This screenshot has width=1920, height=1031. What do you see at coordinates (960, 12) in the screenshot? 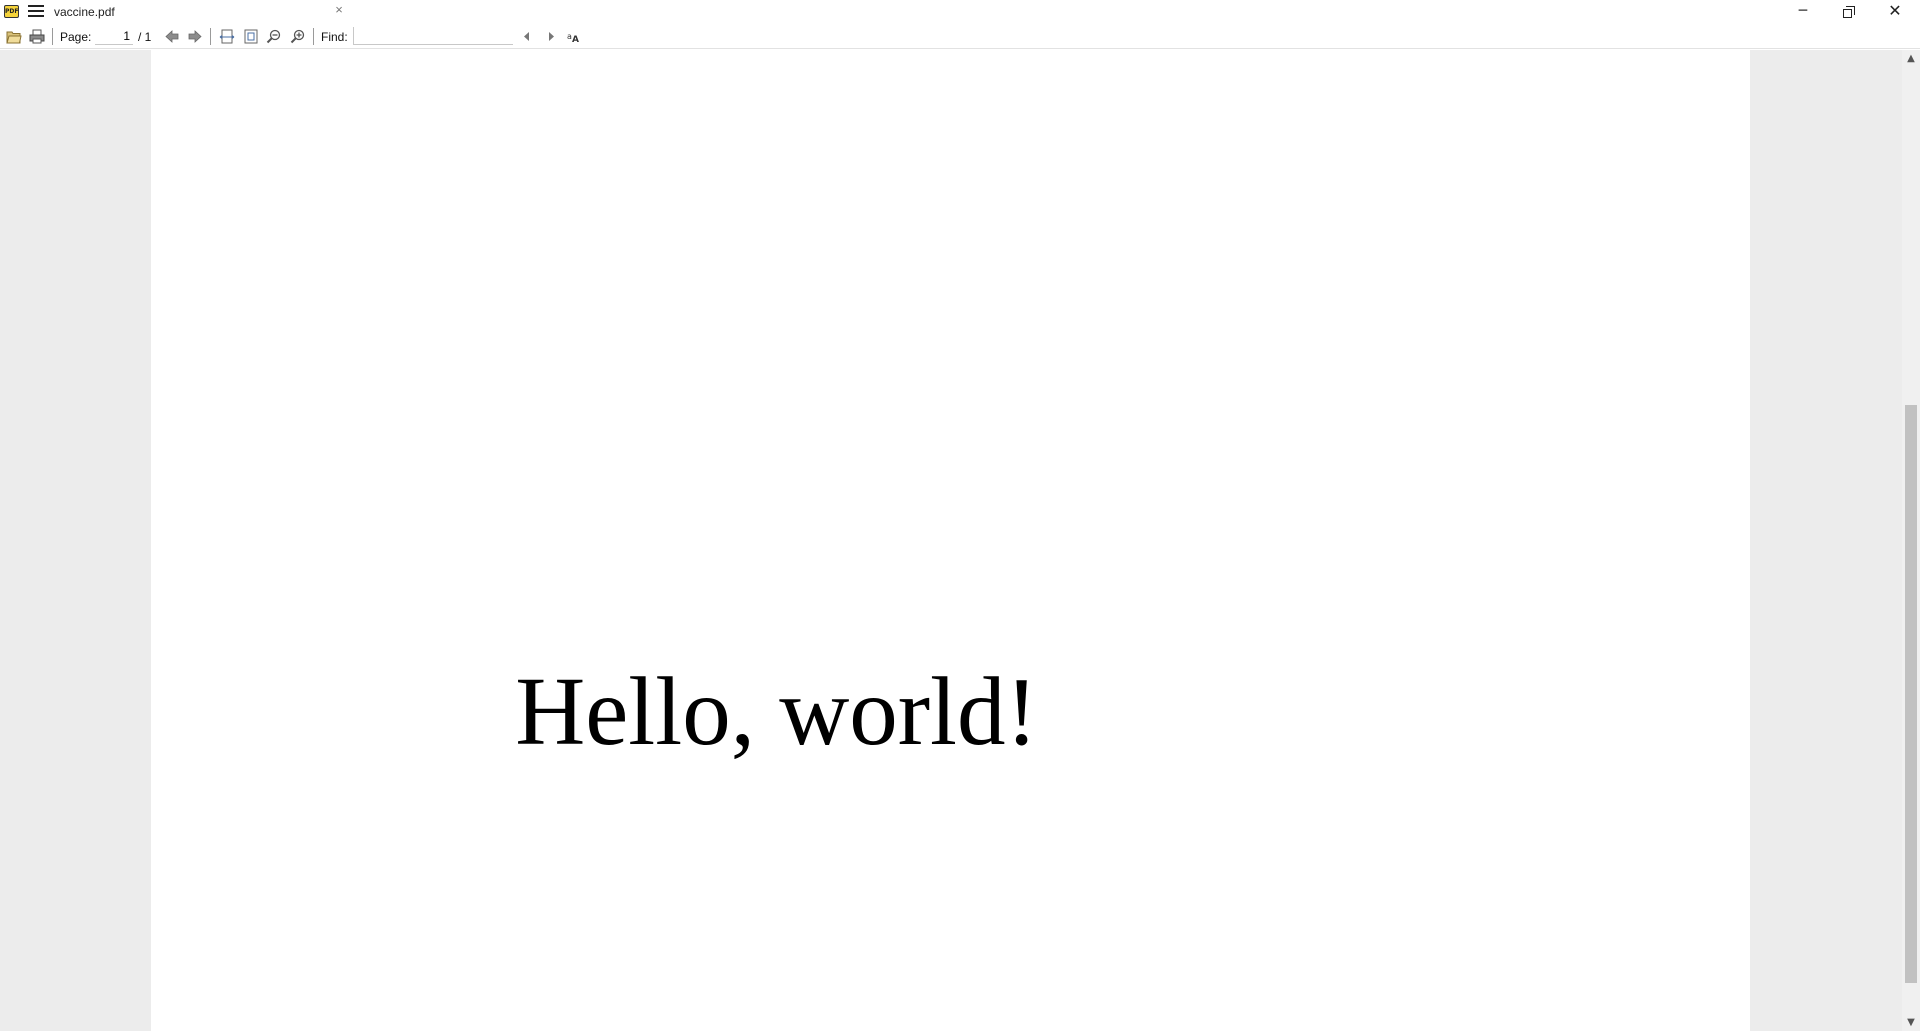
I see `title-bar: PDF vaccine.pdf × ─ ✕` at bounding box center [960, 12].